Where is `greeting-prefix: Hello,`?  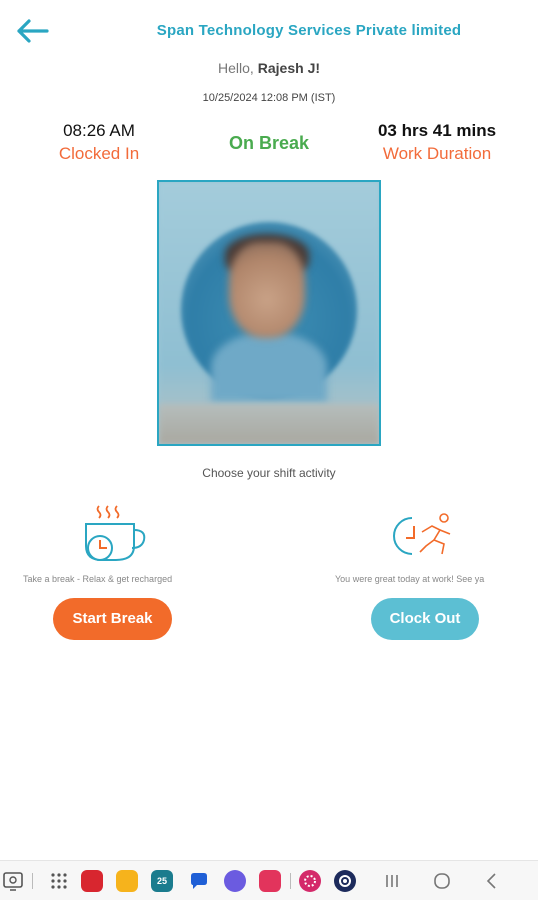 greeting-prefix: Hello, is located at coordinates (235, 68).